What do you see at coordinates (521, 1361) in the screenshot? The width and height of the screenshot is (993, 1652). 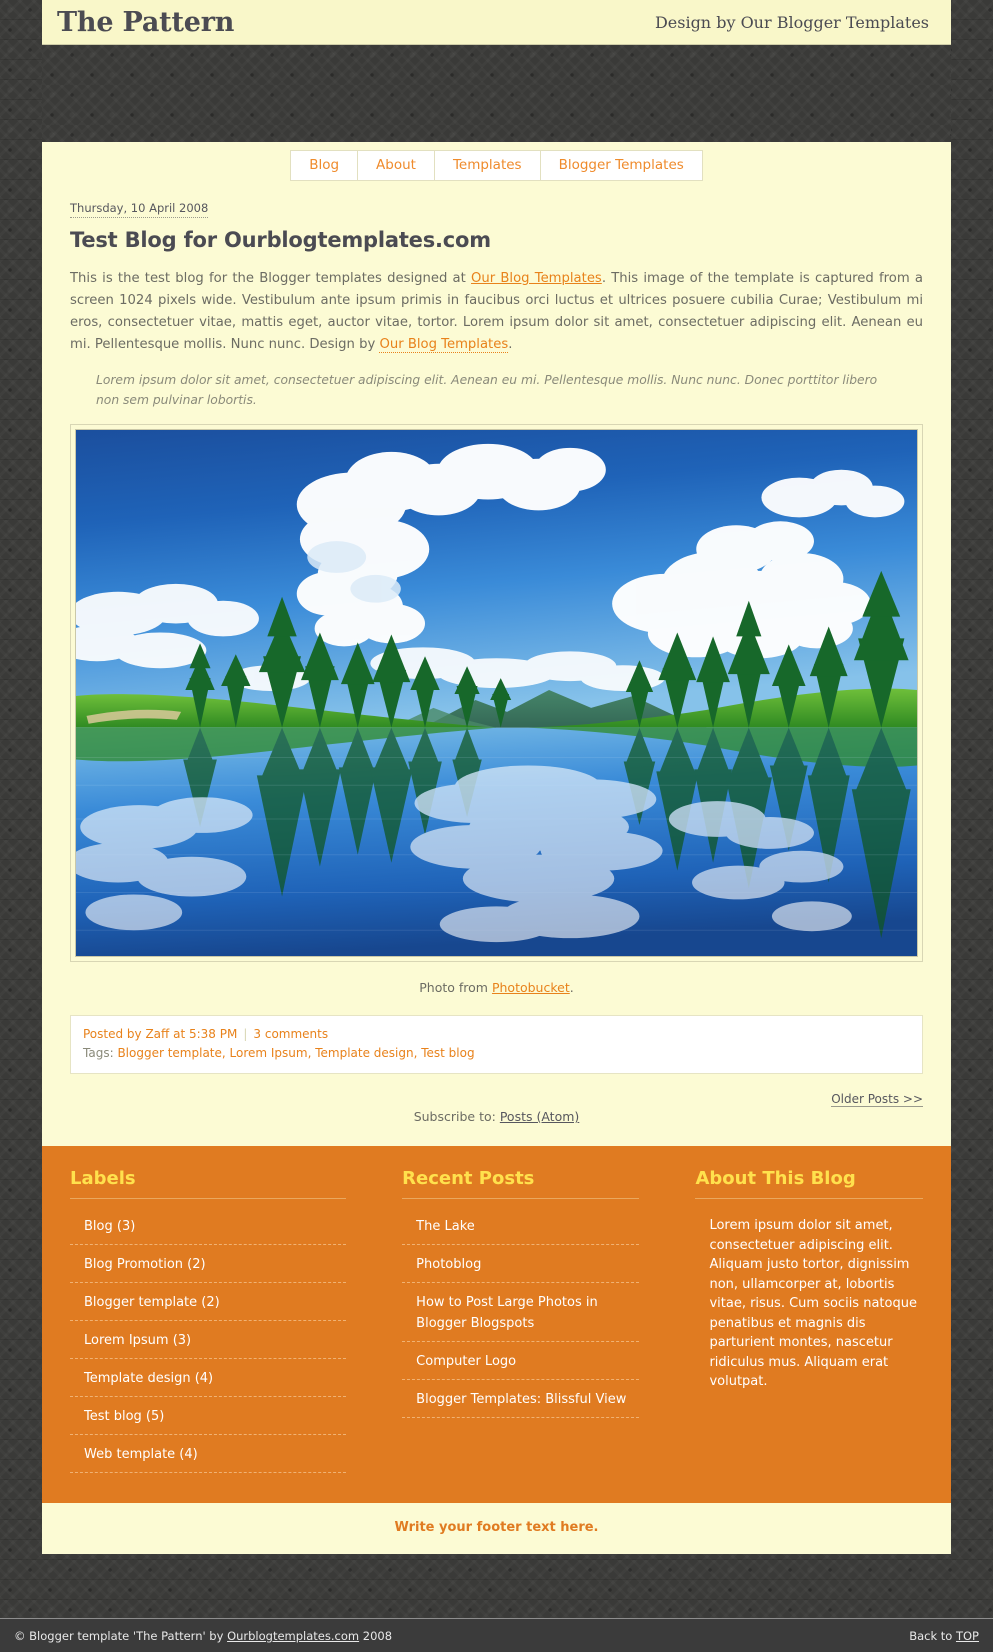 I see `list-item: Computer Logo` at bounding box center [521, 1361].